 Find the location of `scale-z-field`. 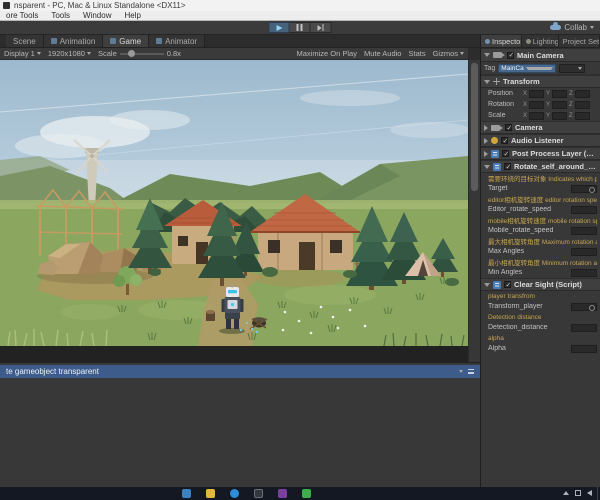

scale-z-field is located at coordinates (582, 115).